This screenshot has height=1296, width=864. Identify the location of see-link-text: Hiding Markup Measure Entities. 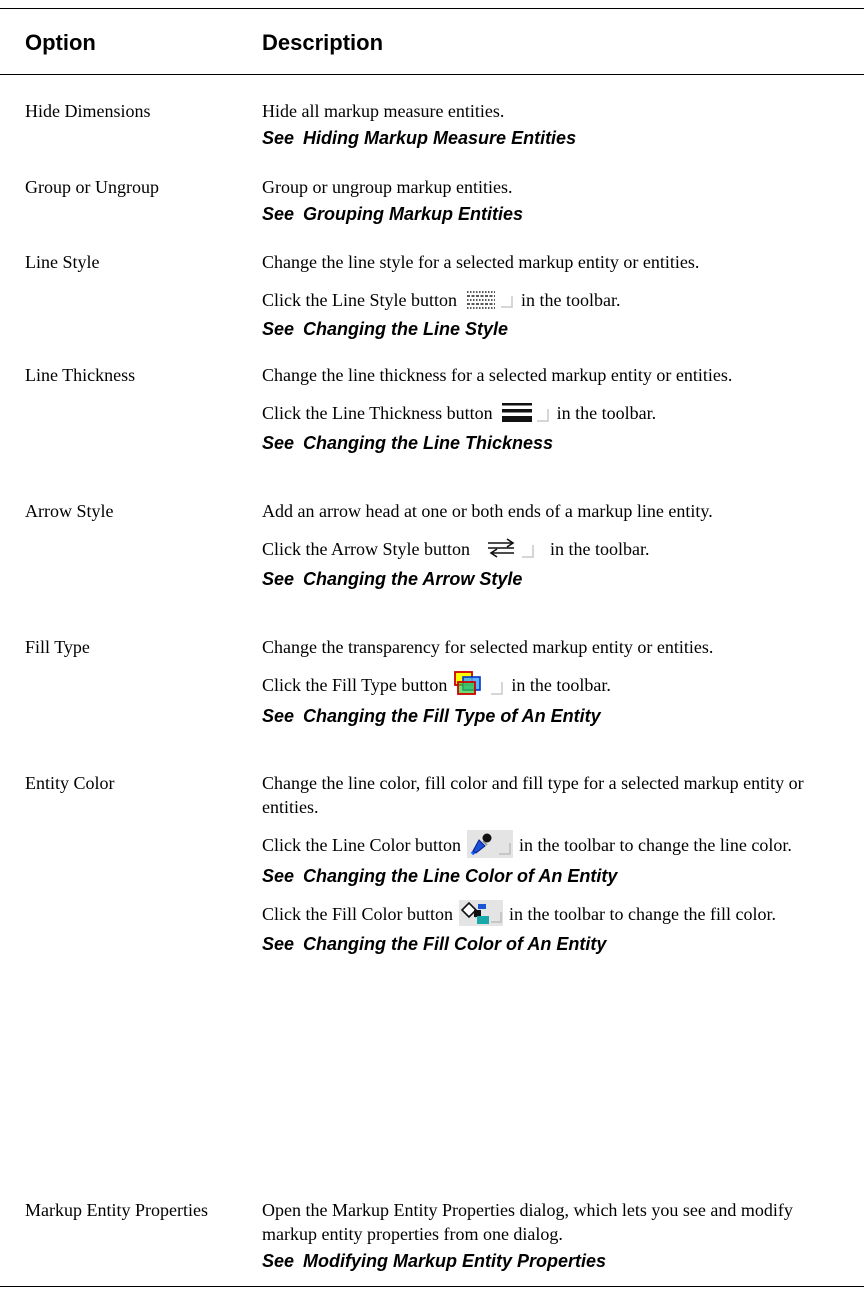
(440, 138).